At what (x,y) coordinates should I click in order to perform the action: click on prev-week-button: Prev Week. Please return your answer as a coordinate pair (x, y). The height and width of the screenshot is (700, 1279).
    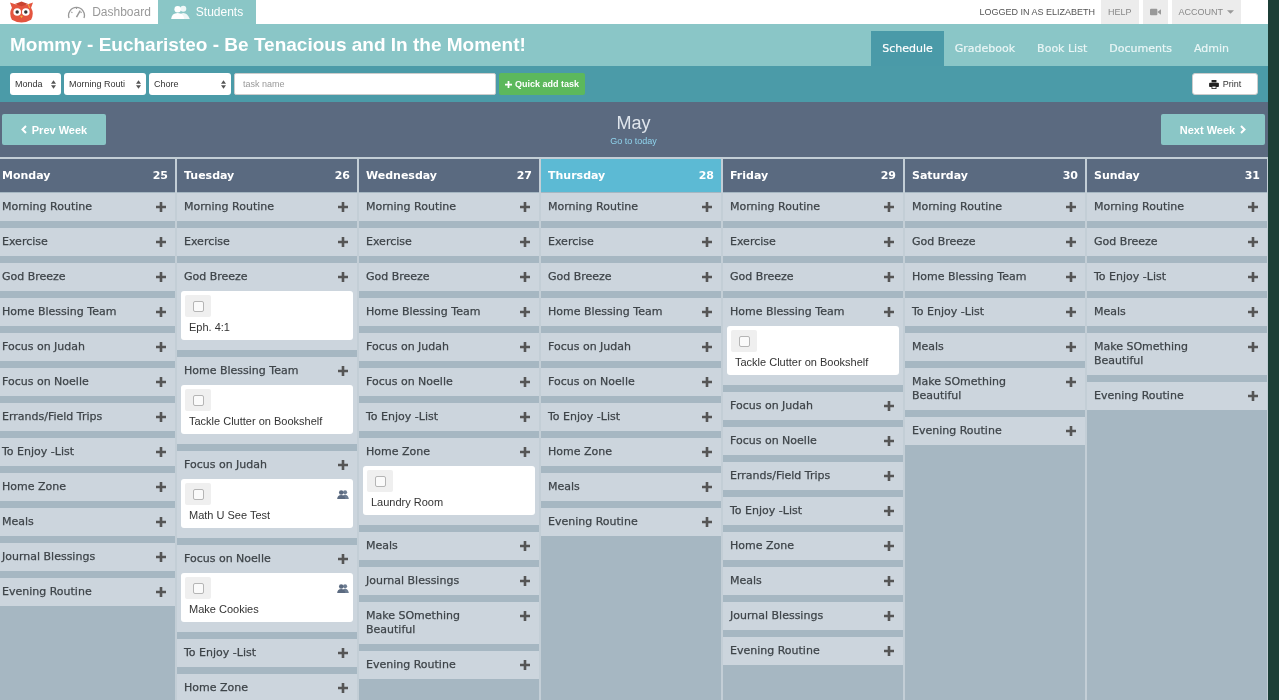
    Looking at the image, I should click on (54, 129).